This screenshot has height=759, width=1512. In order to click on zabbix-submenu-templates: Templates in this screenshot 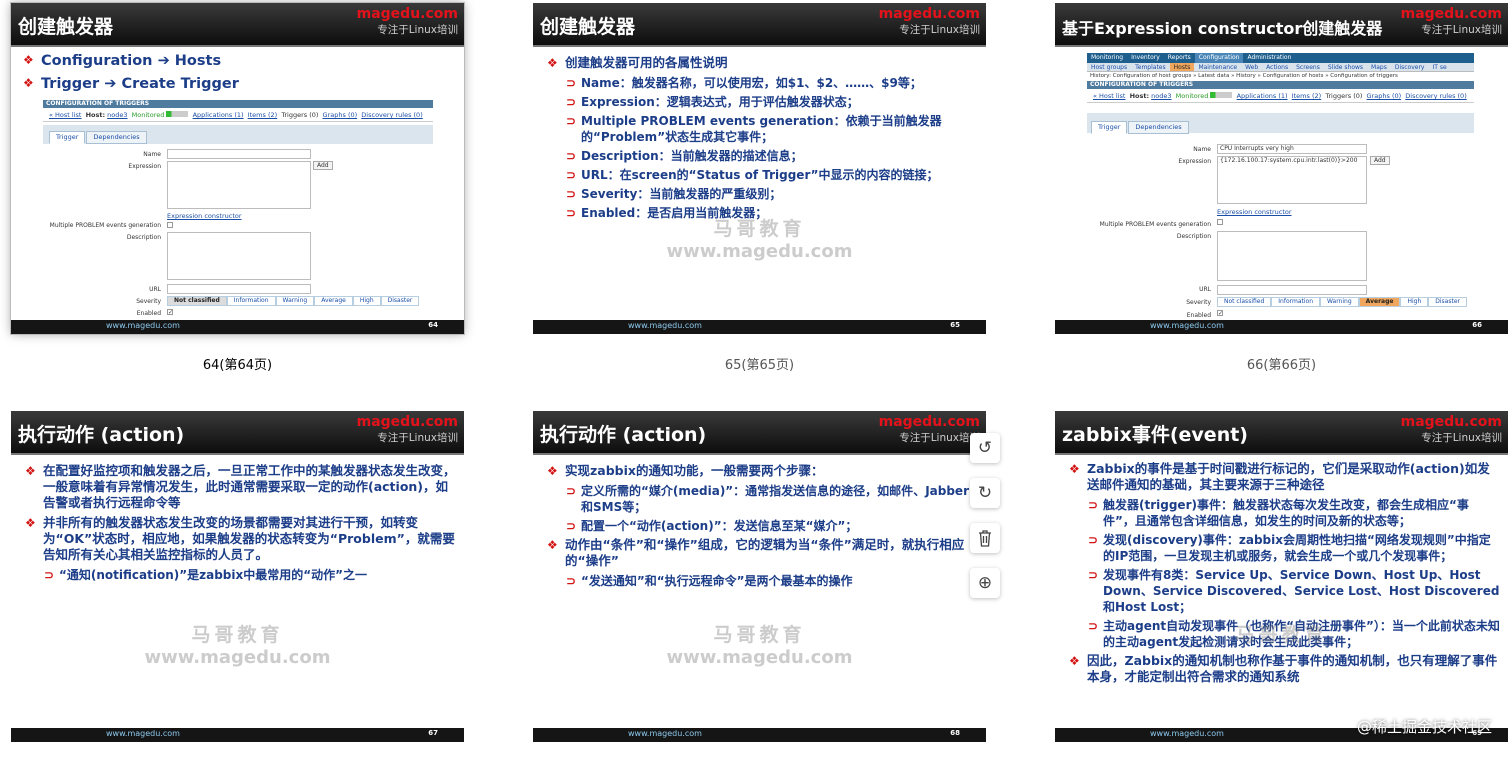, I will do `click(1150, 67)`.